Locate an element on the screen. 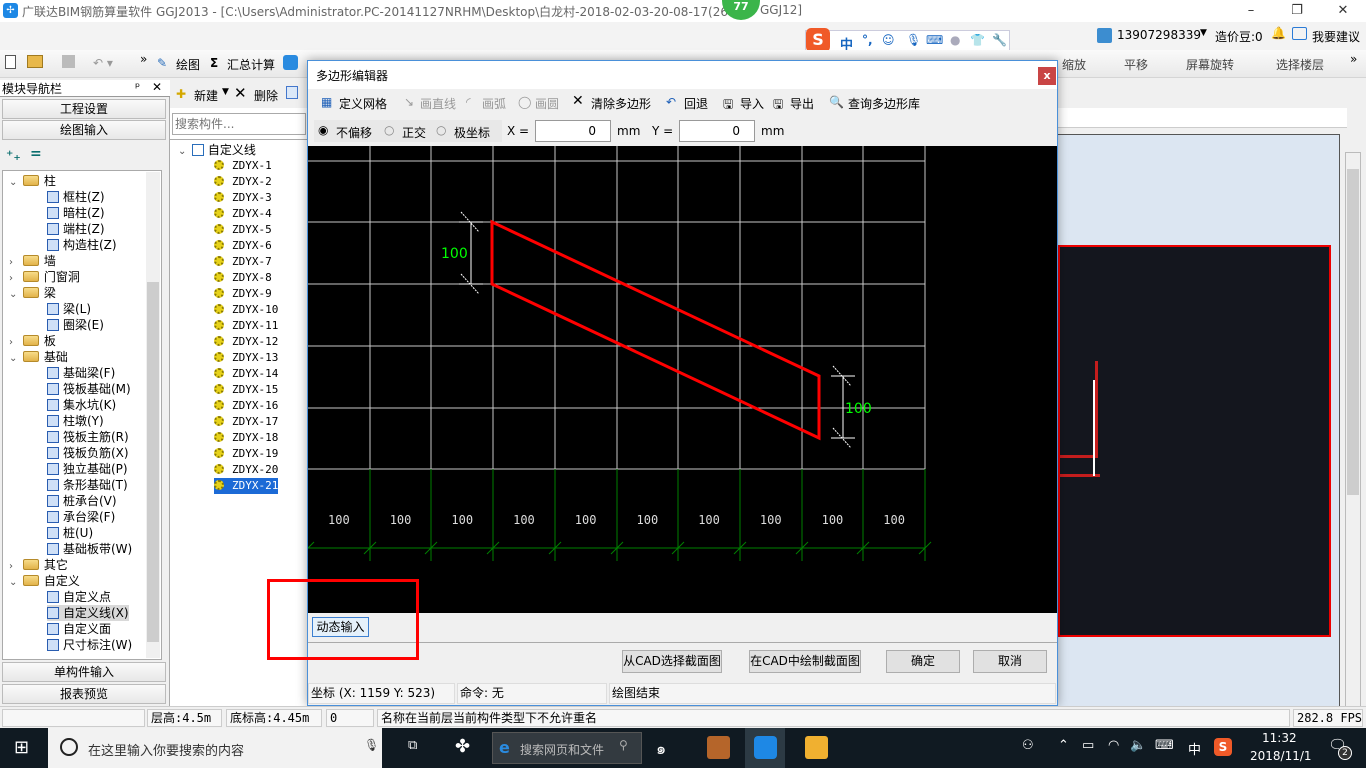 The image size is (1366, 768). ok-button: 确定 is located at coordinates (923, 661).